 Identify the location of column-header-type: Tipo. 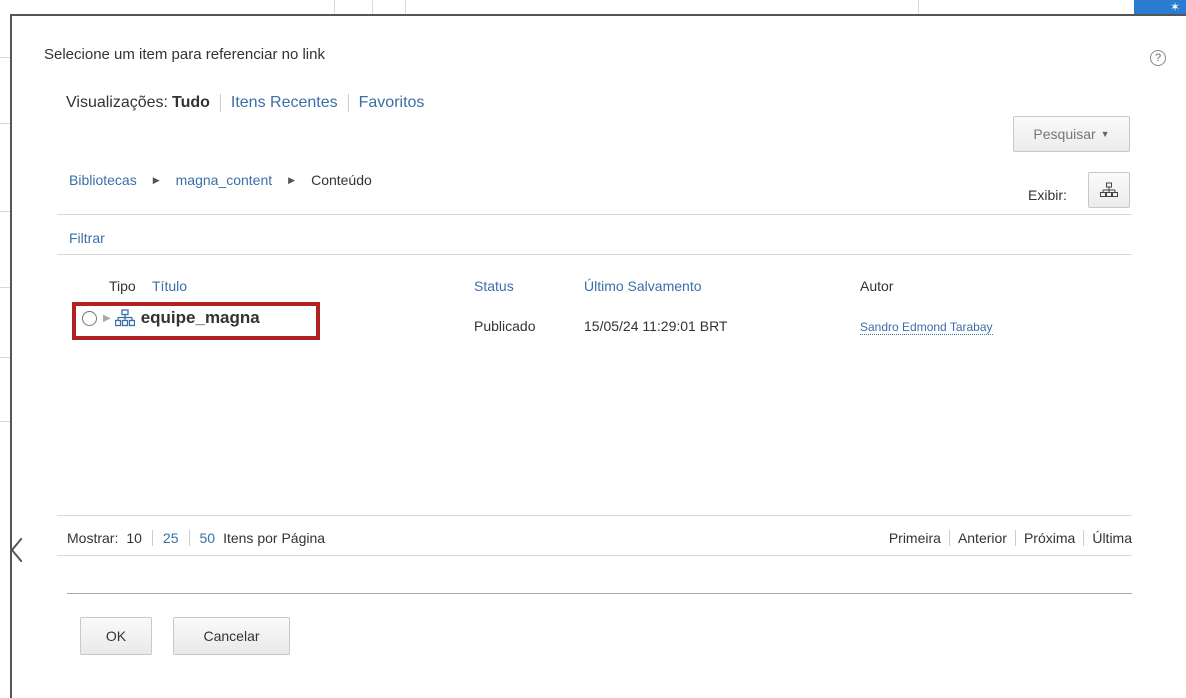
(122, 286).